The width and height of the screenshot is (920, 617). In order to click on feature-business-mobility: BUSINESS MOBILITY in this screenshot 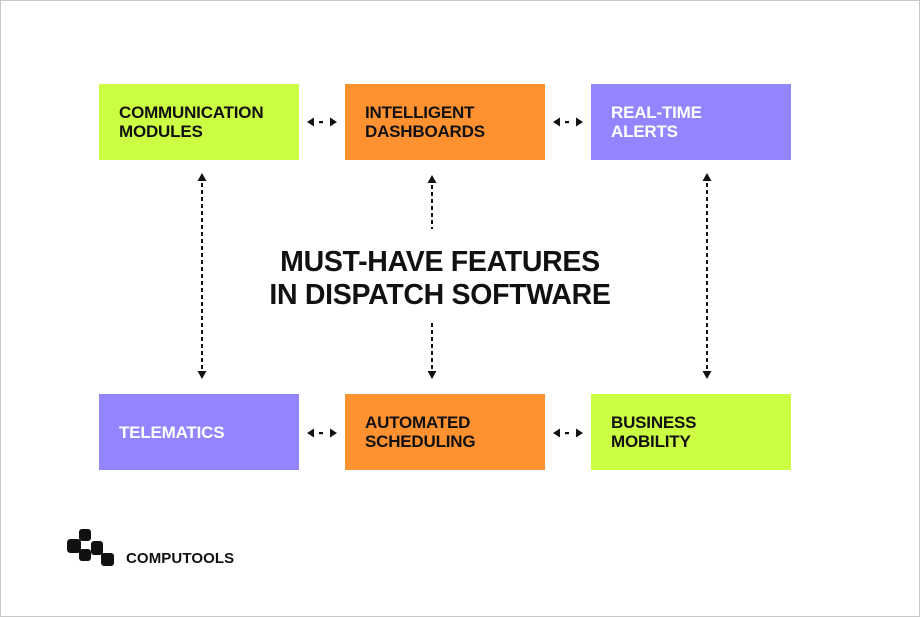, I will do `click(691, 432)`.